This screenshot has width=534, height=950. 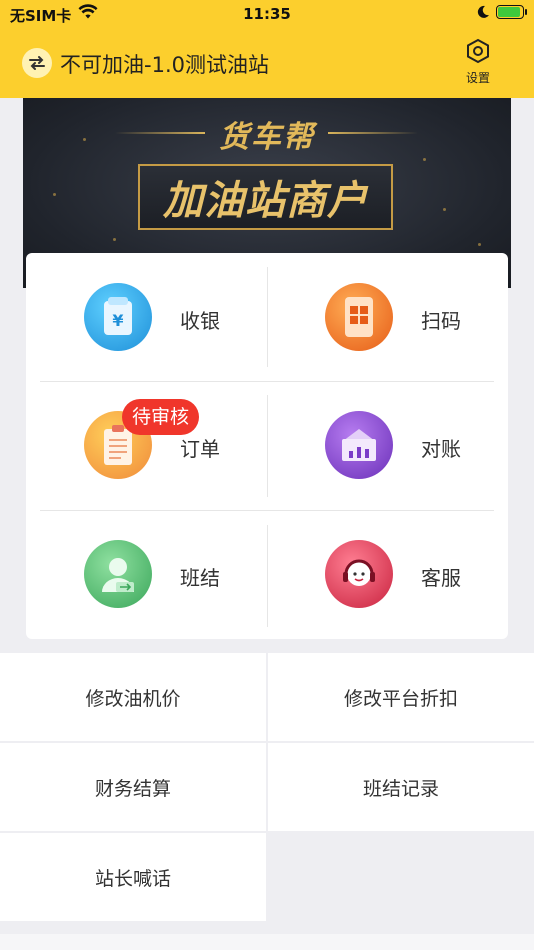 I want to click on banner-headline: 加油站商户, so click(x=265, y=201).